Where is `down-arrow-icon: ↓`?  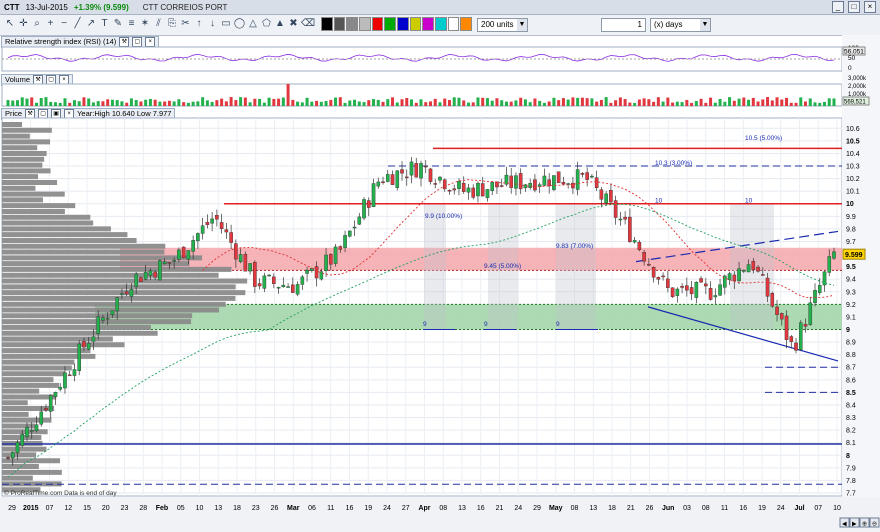 down-arrow-icon: ↓ is located at coordinates (213, 24).